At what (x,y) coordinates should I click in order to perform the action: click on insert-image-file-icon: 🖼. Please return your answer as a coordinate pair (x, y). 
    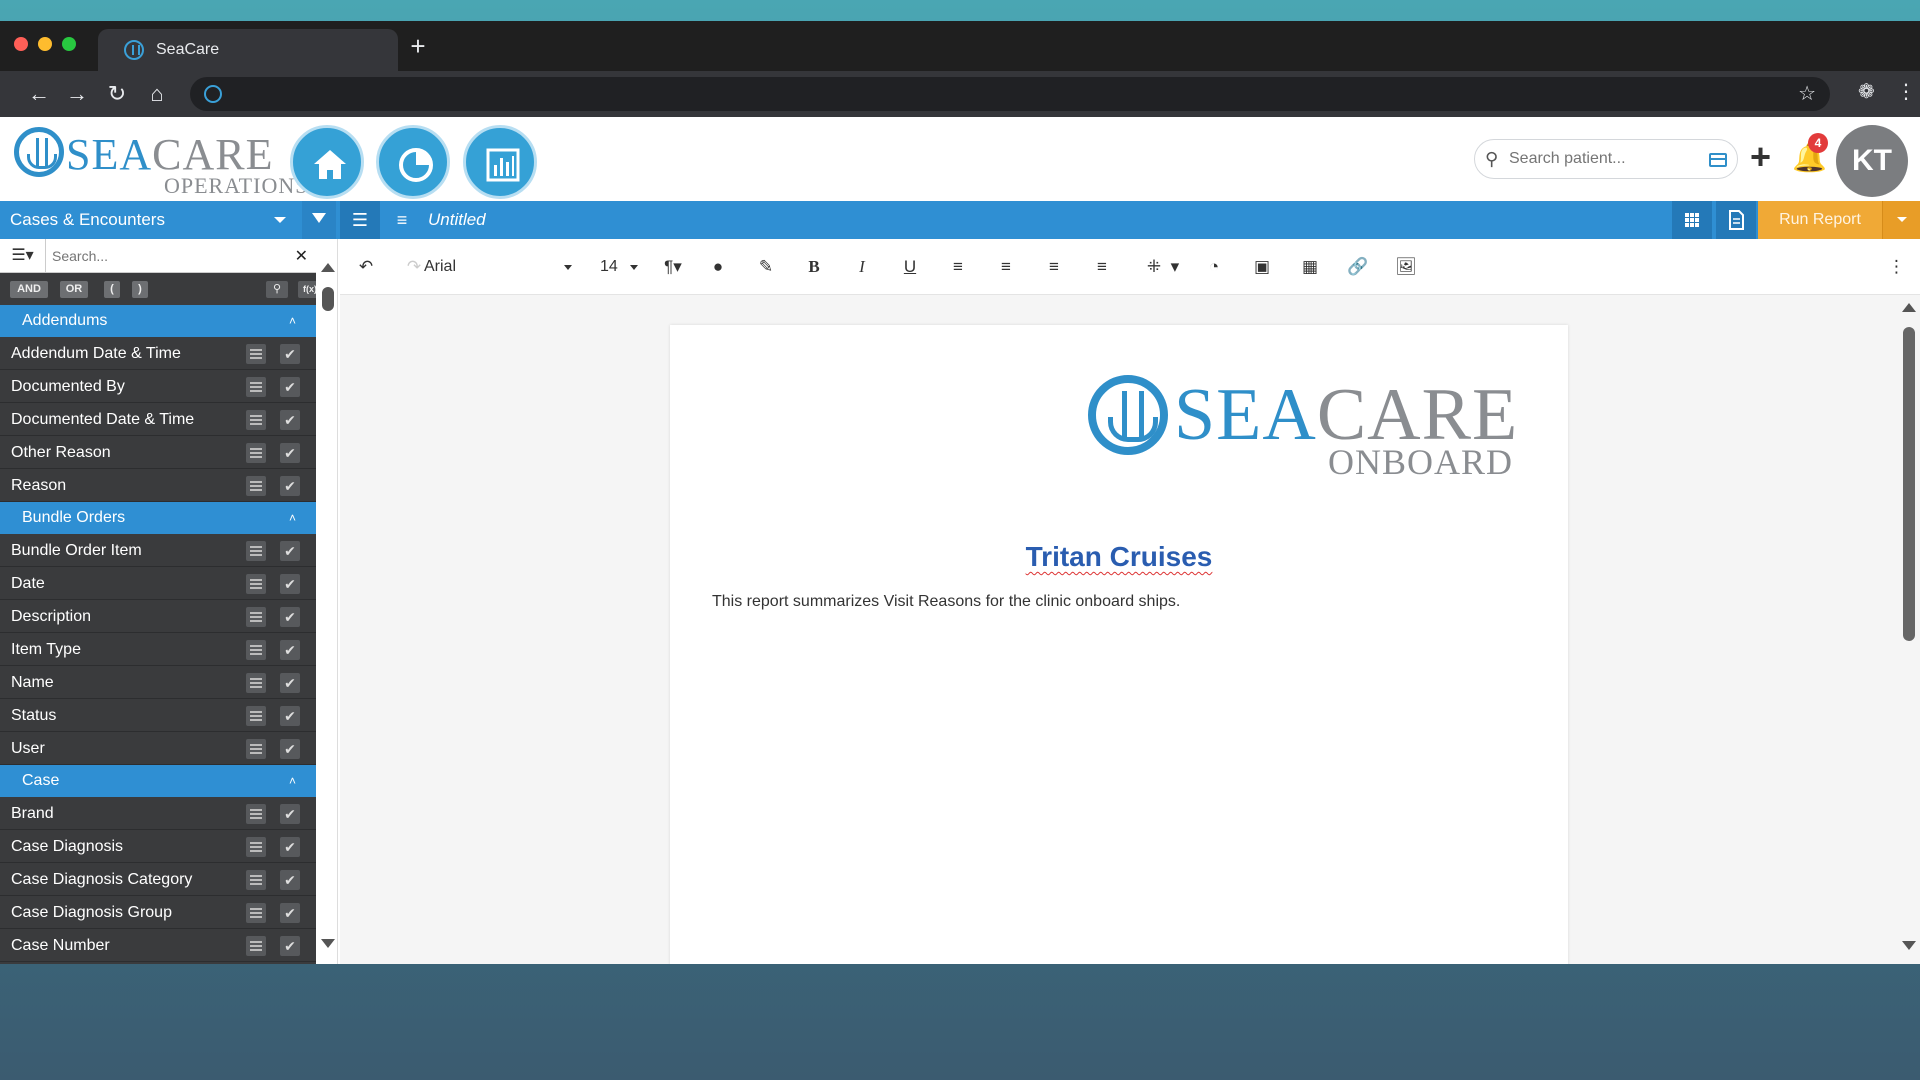
    Looking at the image, I should click on (1406, 267).